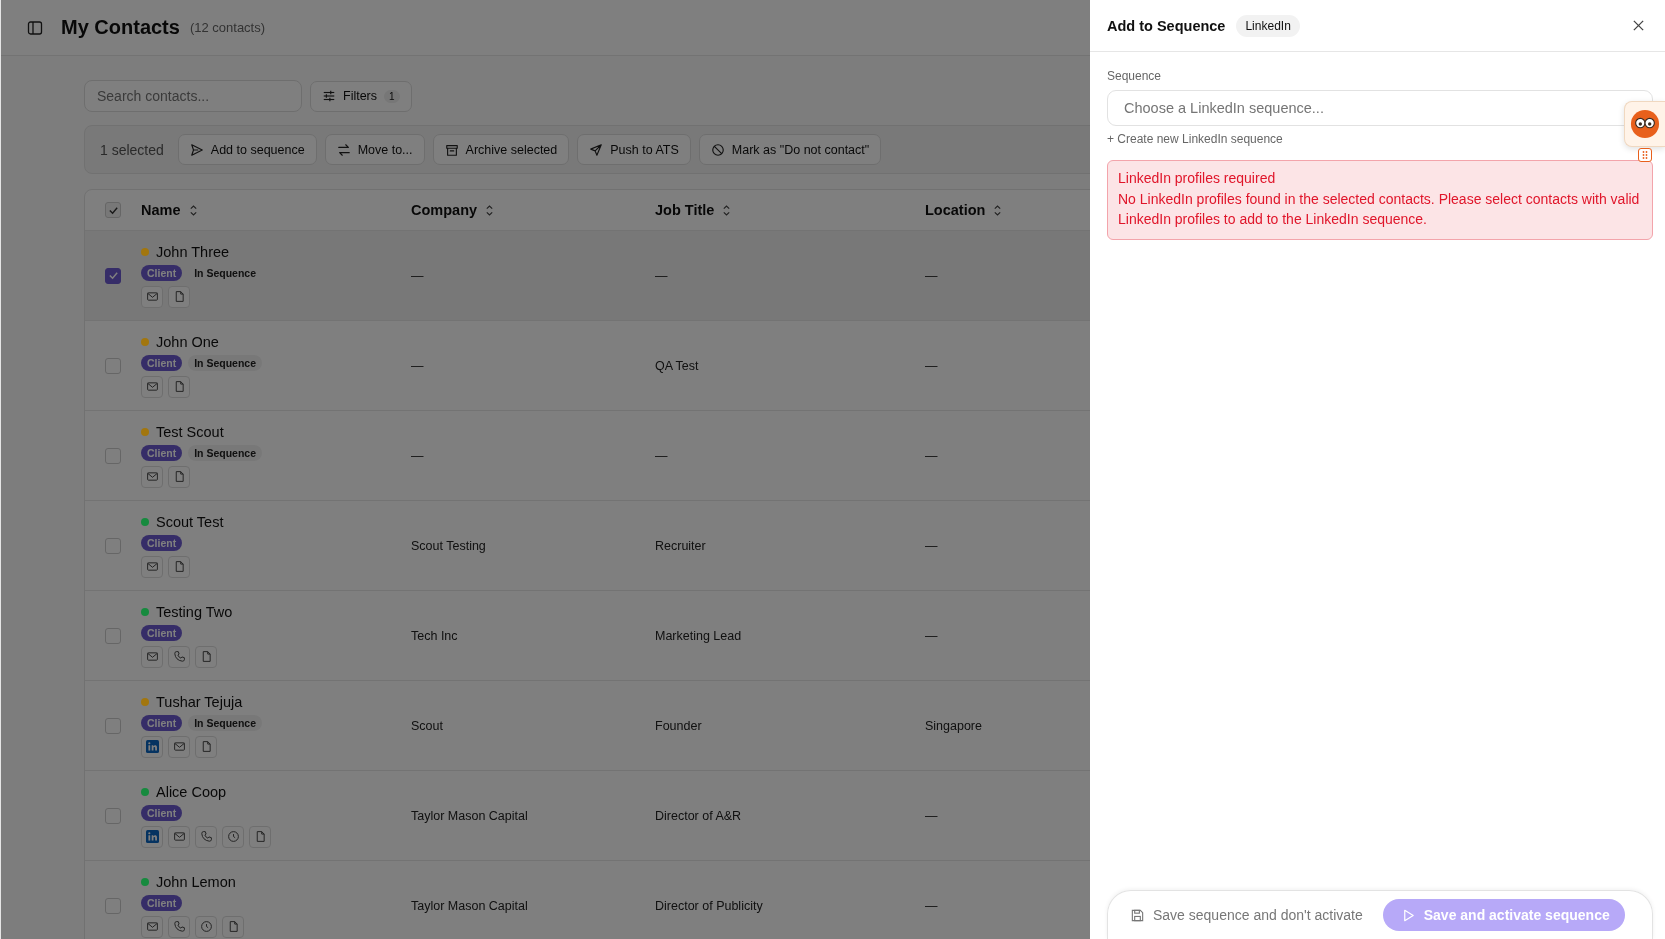 The width and height of the screenshot is (1665, 939). Describe the element at coordinates (717, 149) in the screenshot. I see `block-icon` at that location.